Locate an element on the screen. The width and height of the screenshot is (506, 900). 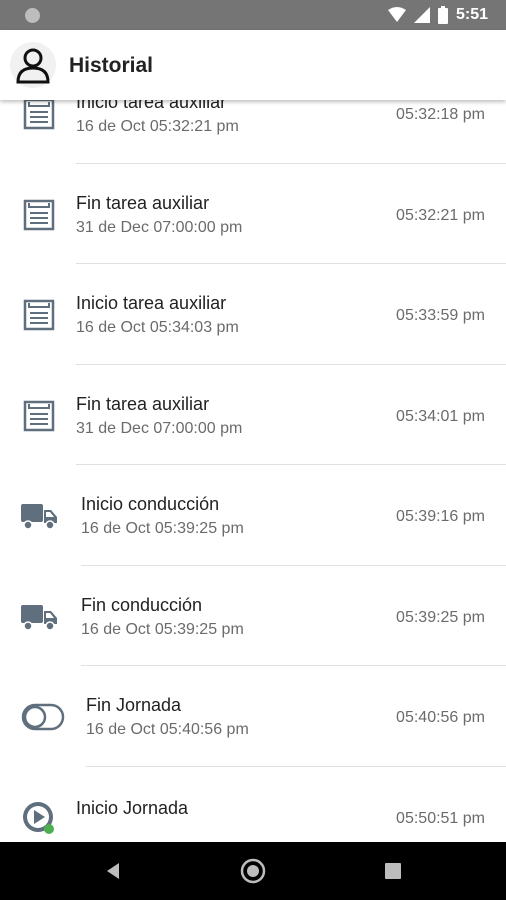
signal-icon is located at coordinates (421, 15).